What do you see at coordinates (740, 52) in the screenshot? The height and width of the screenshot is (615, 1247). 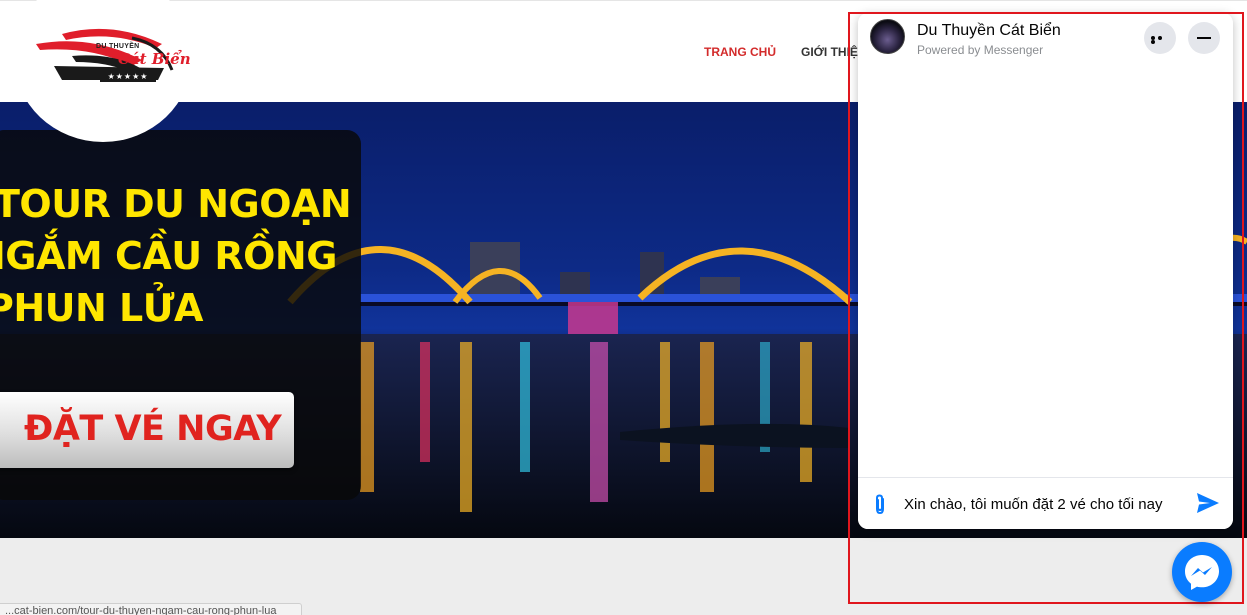 I see `nav-home: TRANG CHỦ` at bounding box center [740, 52].